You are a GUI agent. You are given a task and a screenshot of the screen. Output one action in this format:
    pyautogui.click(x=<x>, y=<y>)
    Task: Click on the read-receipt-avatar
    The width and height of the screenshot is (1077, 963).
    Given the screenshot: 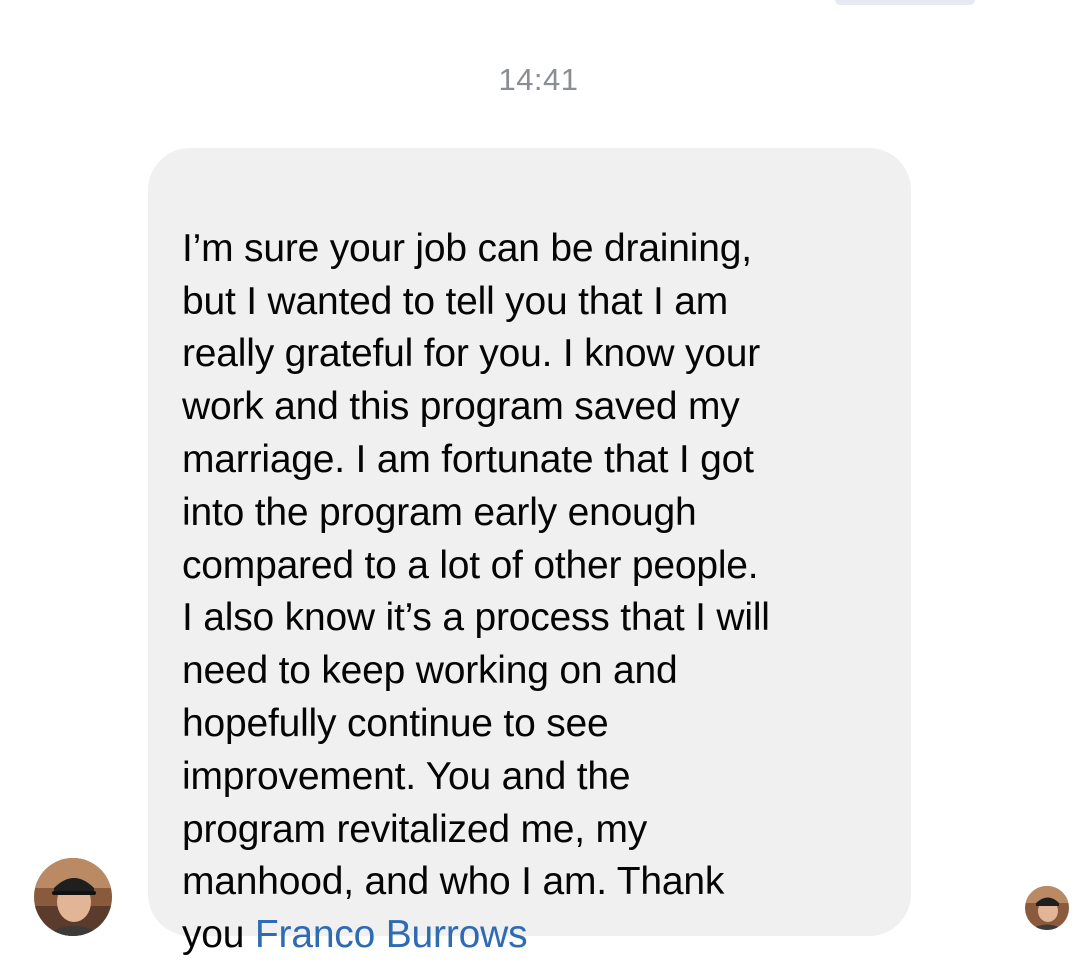 What is the action you would take?
    pyautogui.click(x=1047, y=908)
    